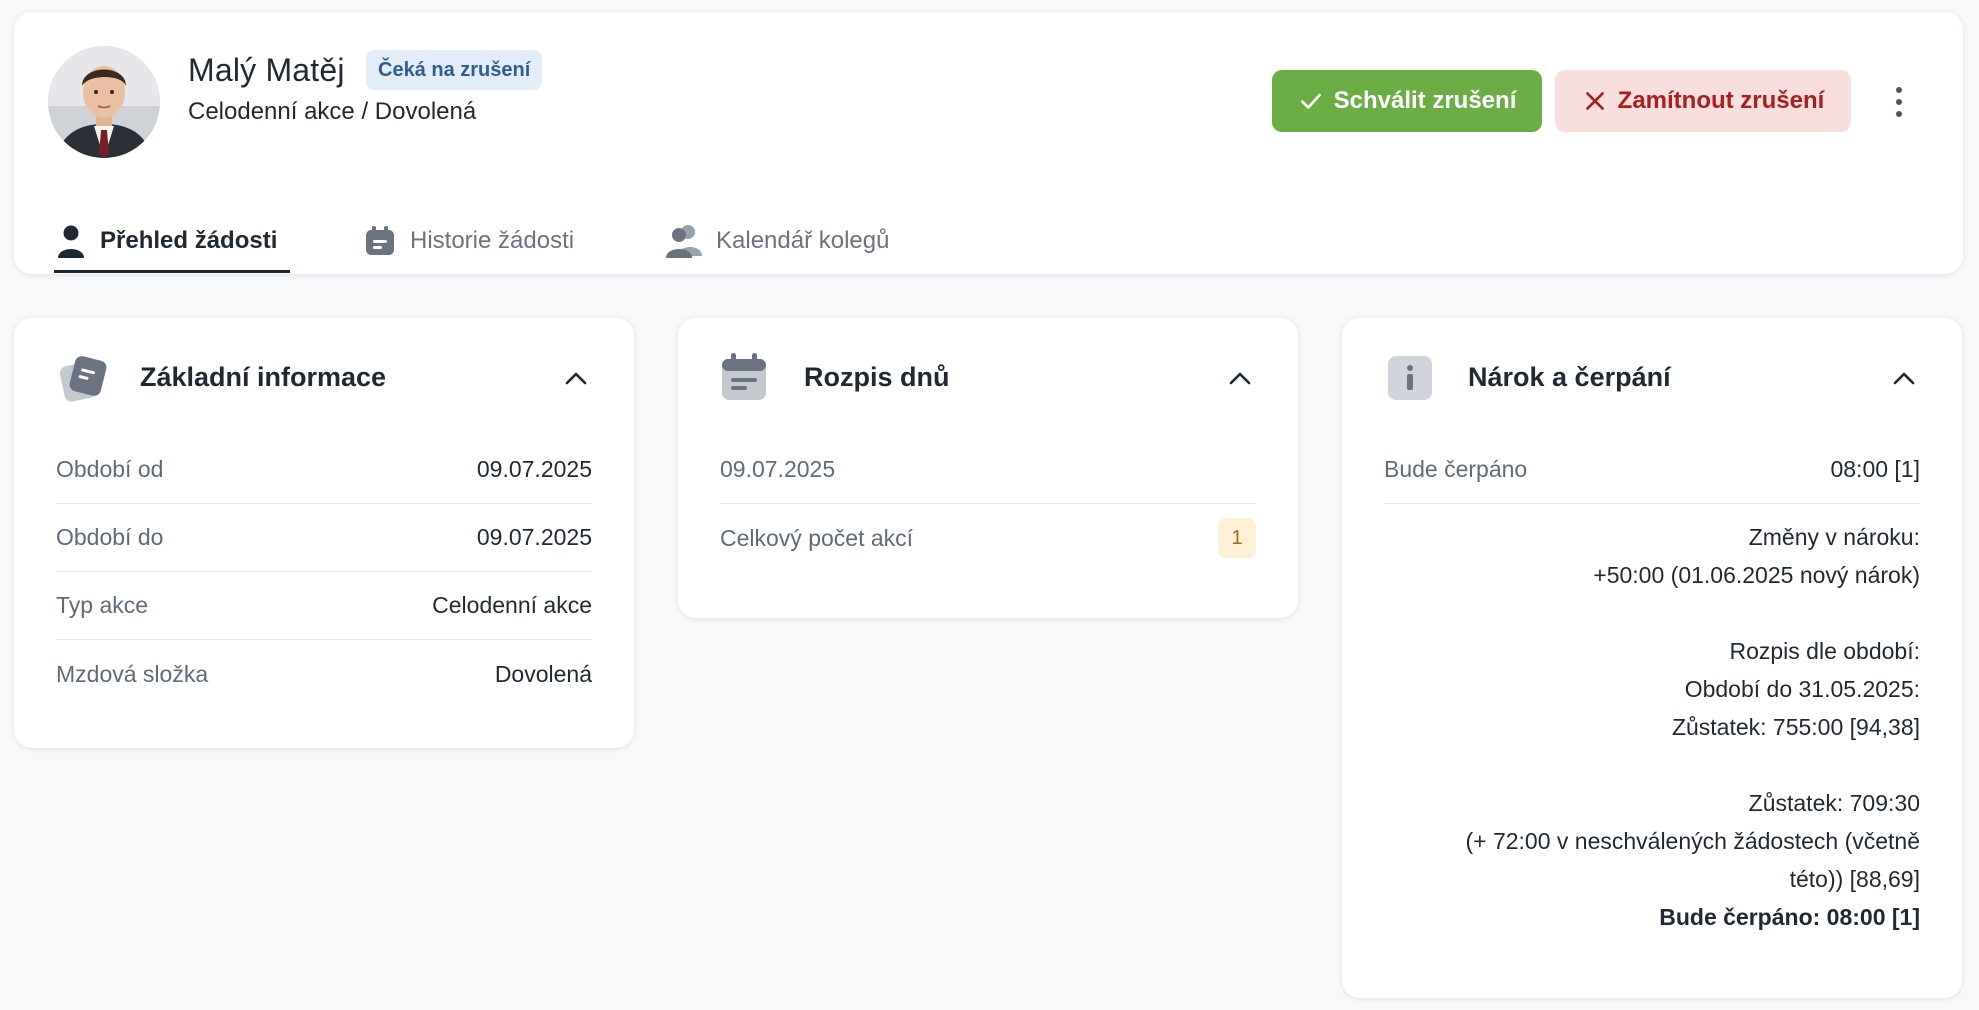 The width and height of the screenshot is (1979, 1010). What do you see at coordinates (324, 538) in the screenshot?
I see `info-row-period-to: Období do 09.07.2025` at bounding box center [324, 538].